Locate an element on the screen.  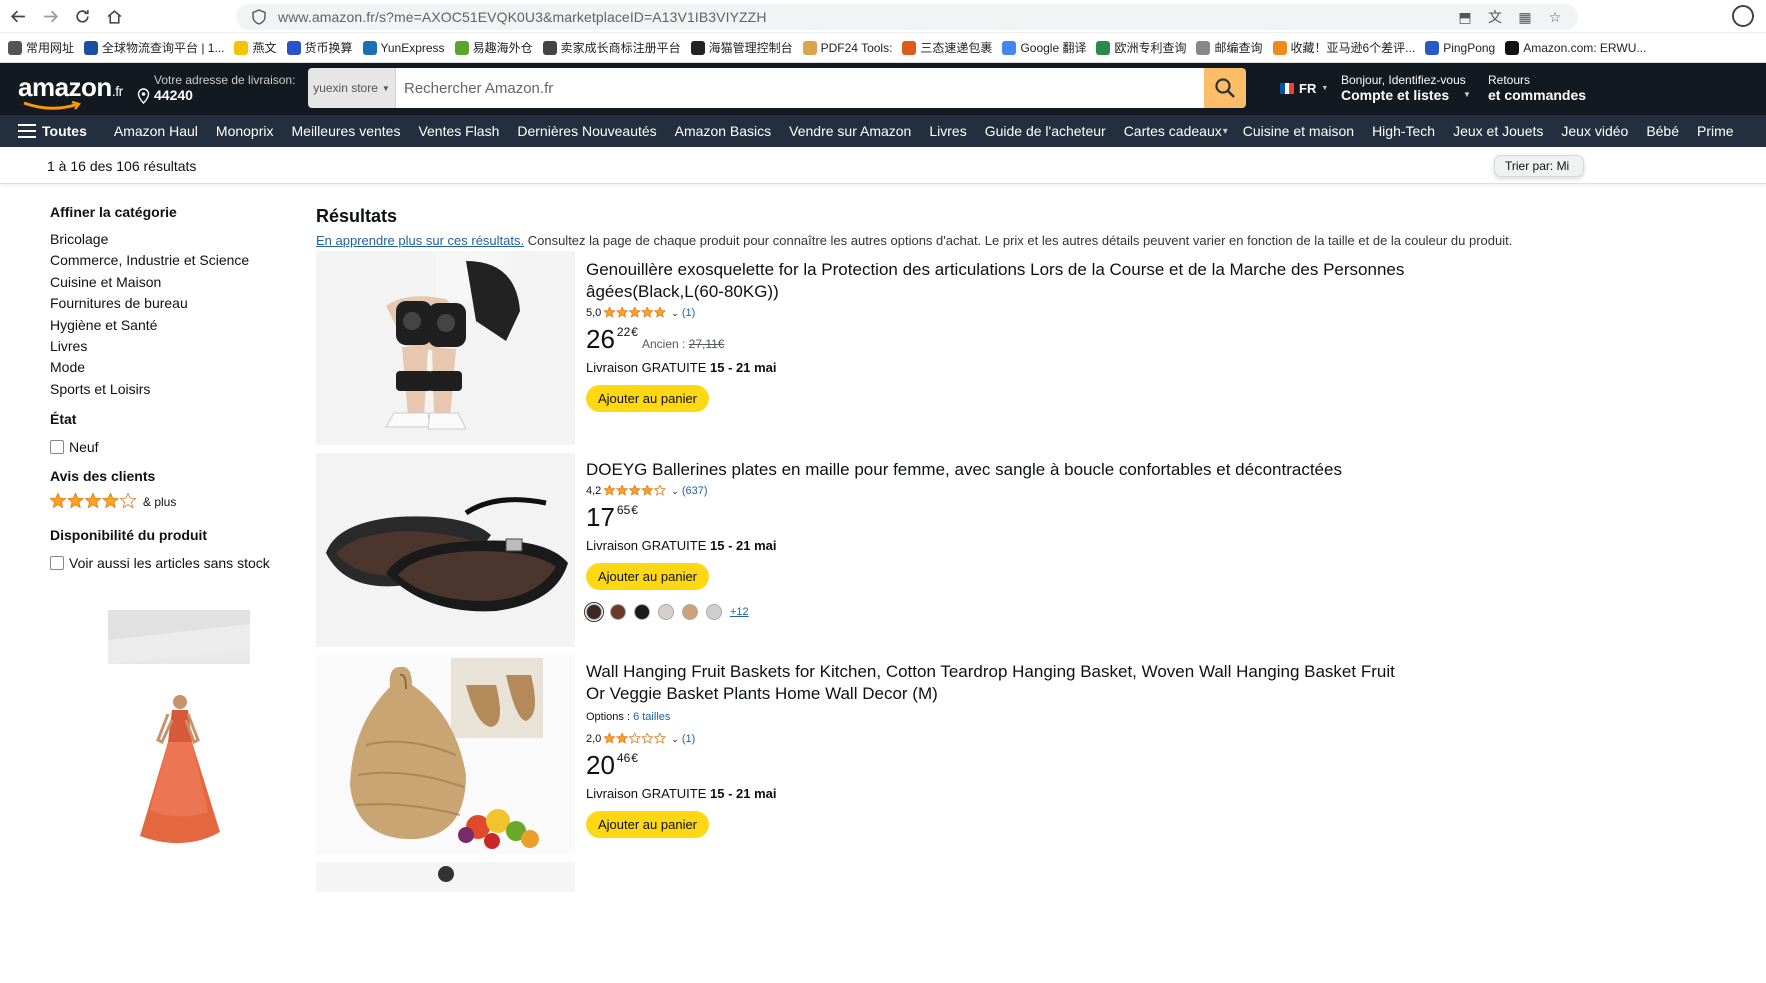
product-card is located at coordinates (946, 877).